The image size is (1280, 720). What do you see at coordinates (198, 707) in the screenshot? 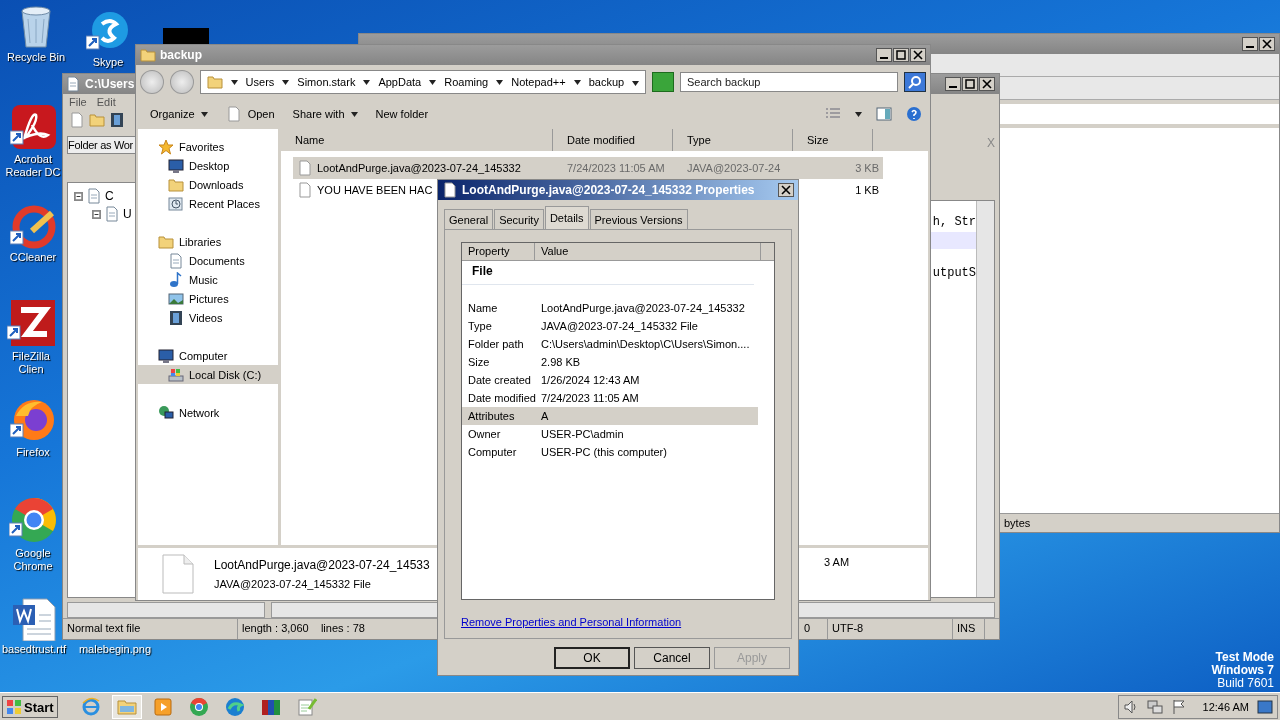
I see `ring-icon` at bounding box center [198, 707].